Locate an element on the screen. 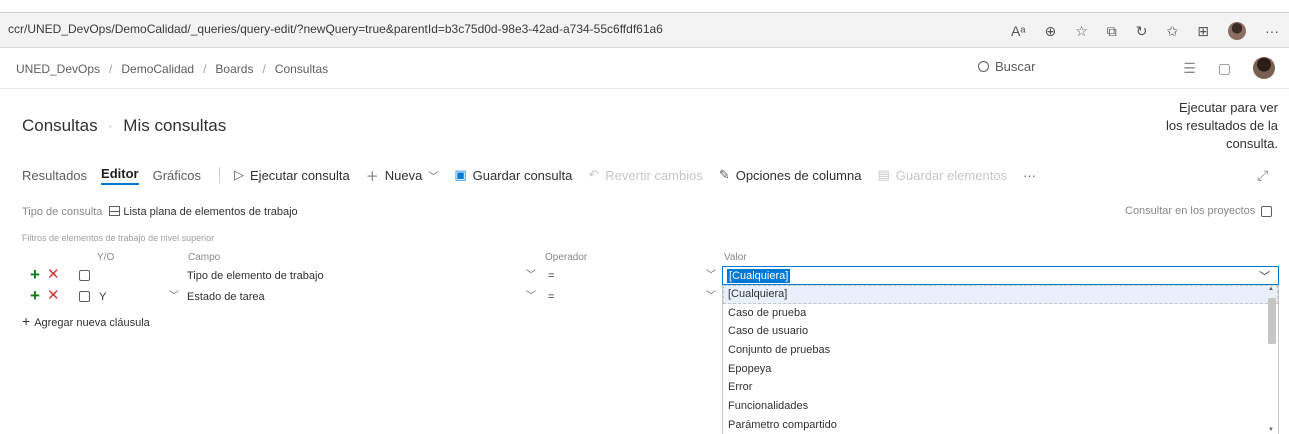 The image size is (1289, 434). settings-list-icon: ☰ is located at coordinates (1189, 68).